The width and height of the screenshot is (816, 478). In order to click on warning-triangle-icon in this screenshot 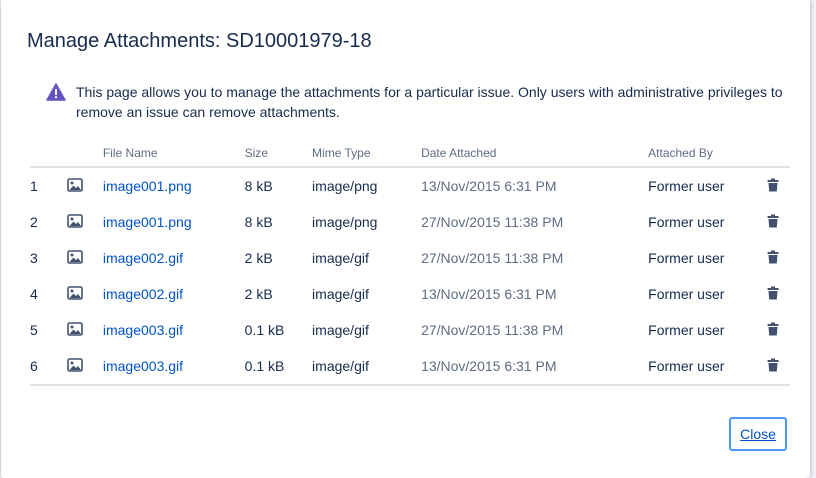, I will do `click(56, 92)`.